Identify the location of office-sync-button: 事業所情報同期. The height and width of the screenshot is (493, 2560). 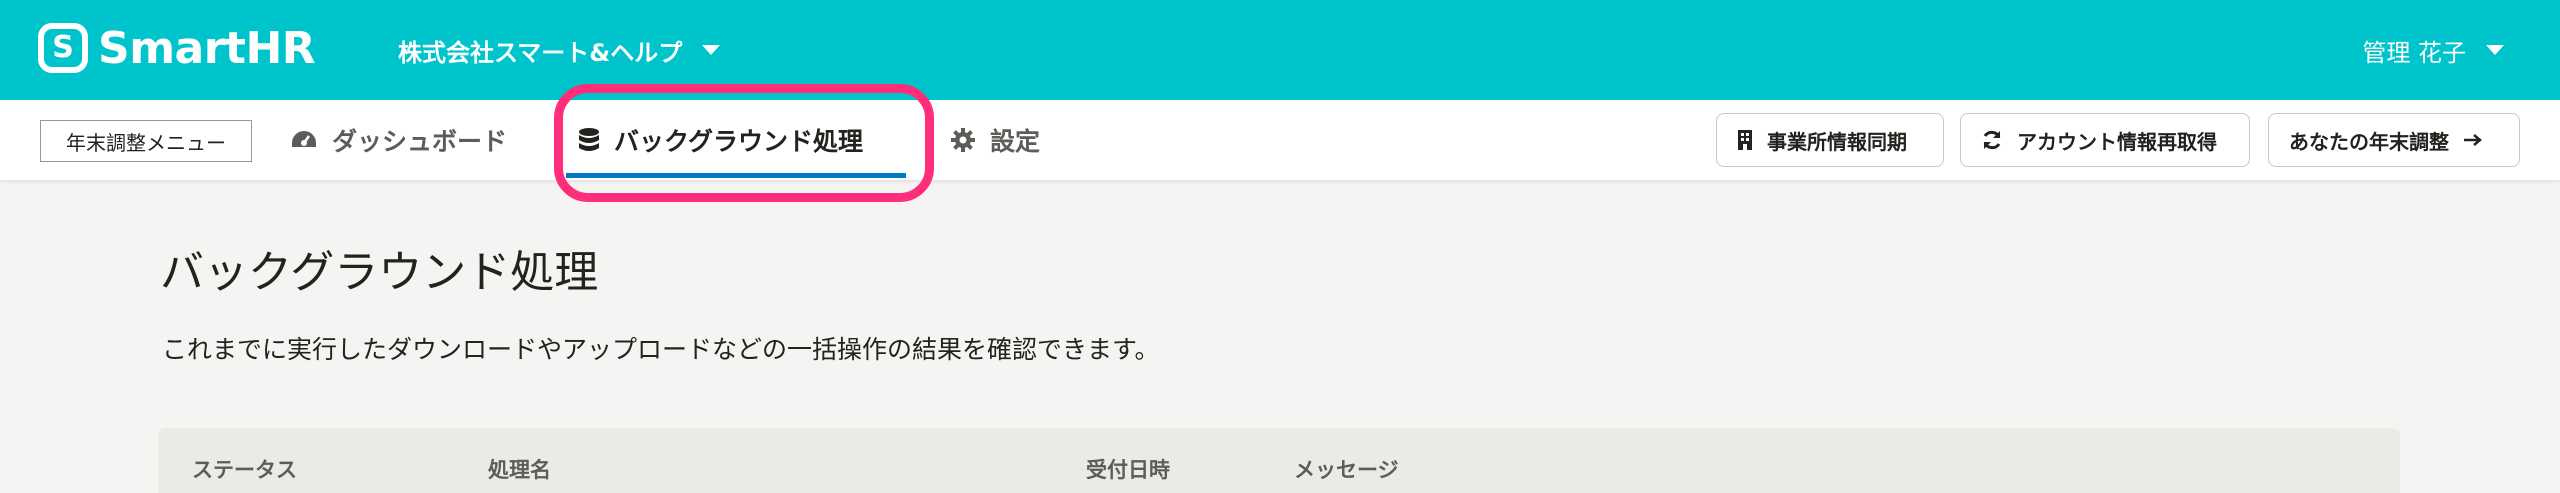
(1830, 140).